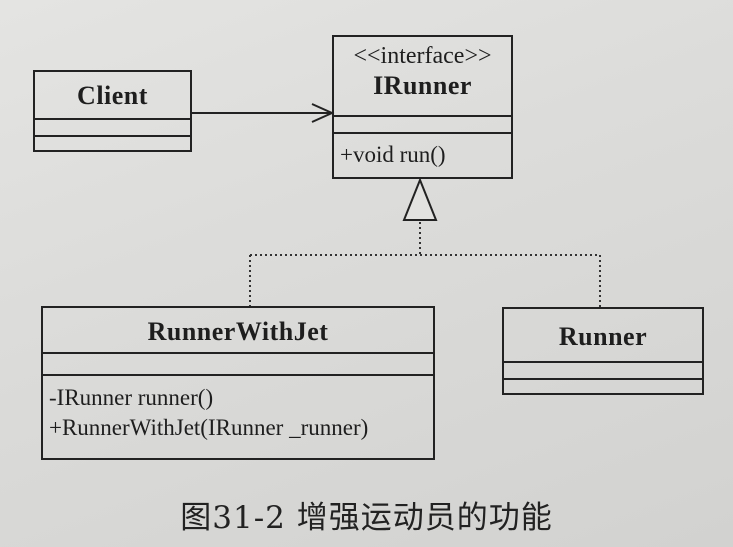 This screenshot has width=733, height=547. I want to click on class-irunner-name: IRunner, so click(422, 85).